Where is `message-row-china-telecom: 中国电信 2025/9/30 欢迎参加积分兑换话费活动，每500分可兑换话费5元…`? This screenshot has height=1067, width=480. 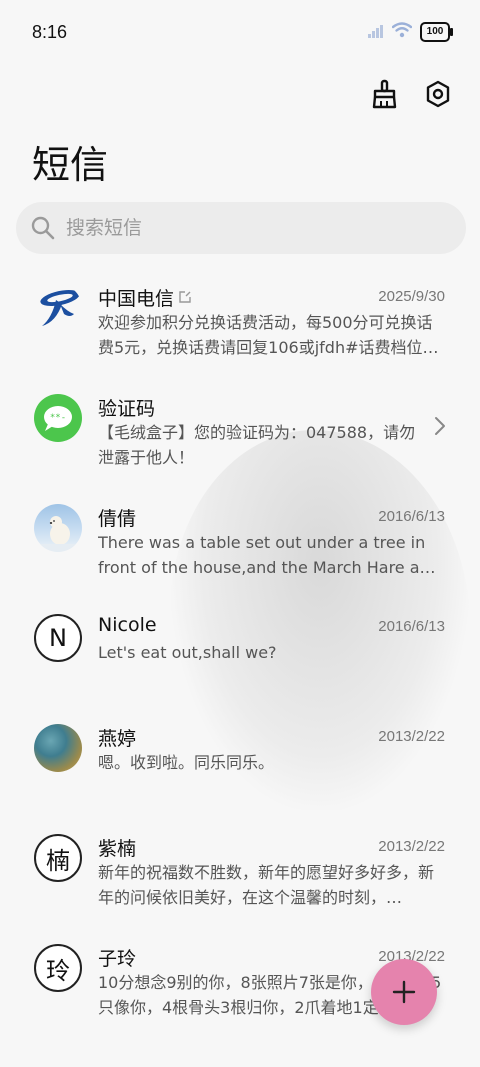 message-row-china-telecom: 中国电信 2025/9/30 欢迎参加积分兑换话费活动，每500分可兑换话费5元… is located at coordinates (240, 325).